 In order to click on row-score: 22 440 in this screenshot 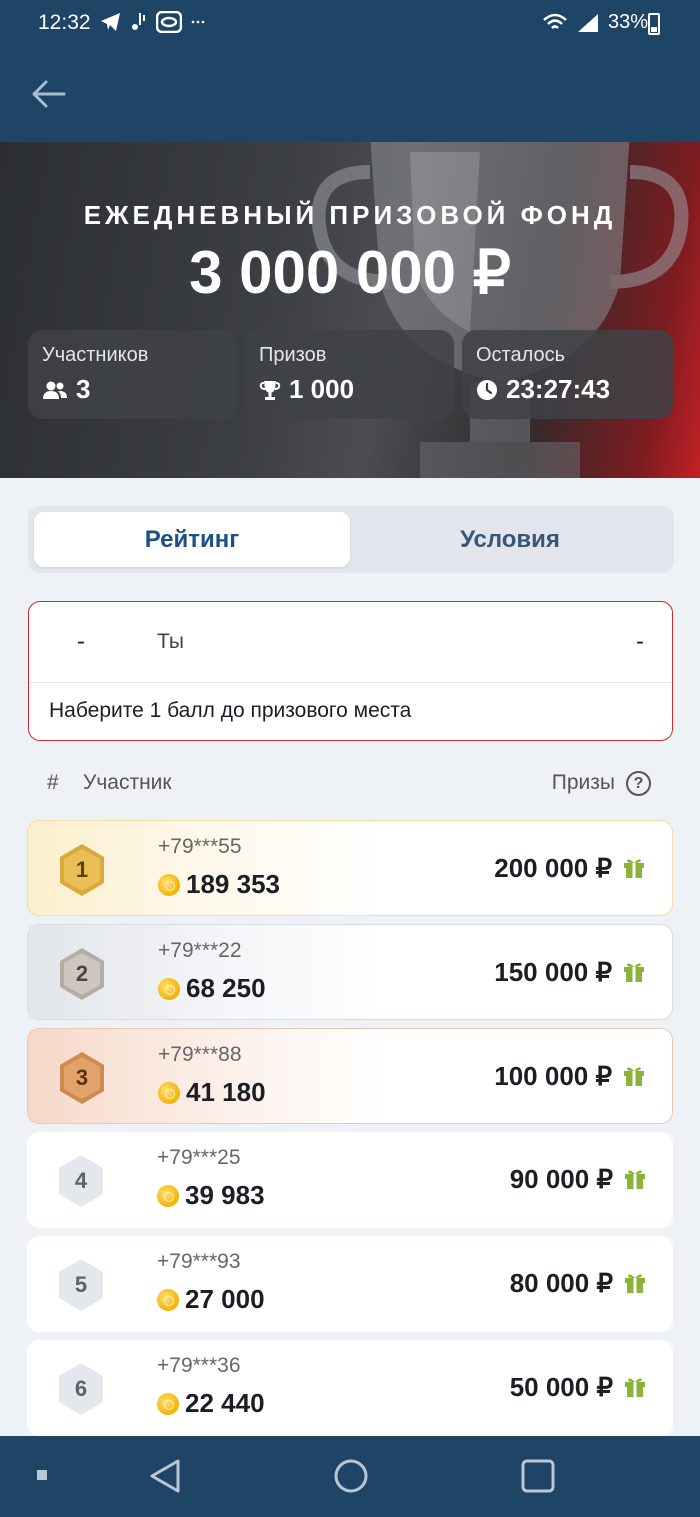, I will do `click(225, 1403)`.